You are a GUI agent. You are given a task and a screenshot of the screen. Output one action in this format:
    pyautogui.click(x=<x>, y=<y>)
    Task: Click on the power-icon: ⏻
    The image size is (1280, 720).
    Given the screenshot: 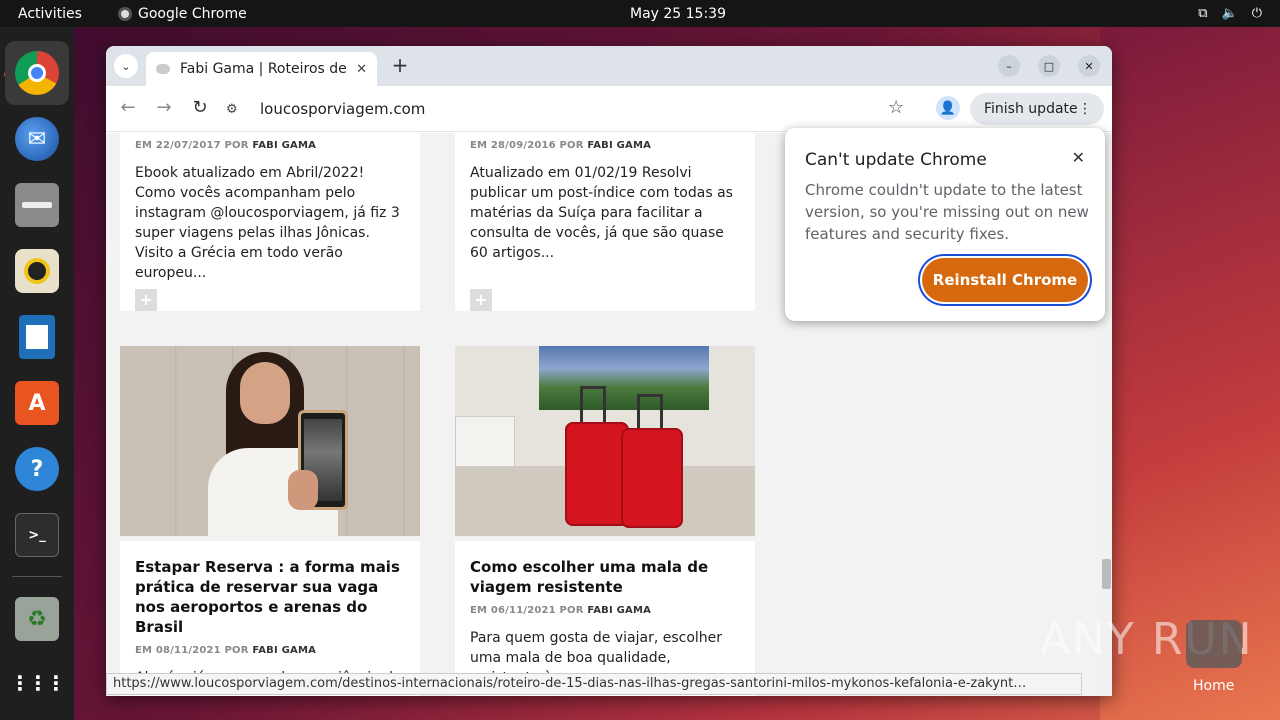 What is the action you would take?
    pyautogui.click(x=1256, y=13)
    